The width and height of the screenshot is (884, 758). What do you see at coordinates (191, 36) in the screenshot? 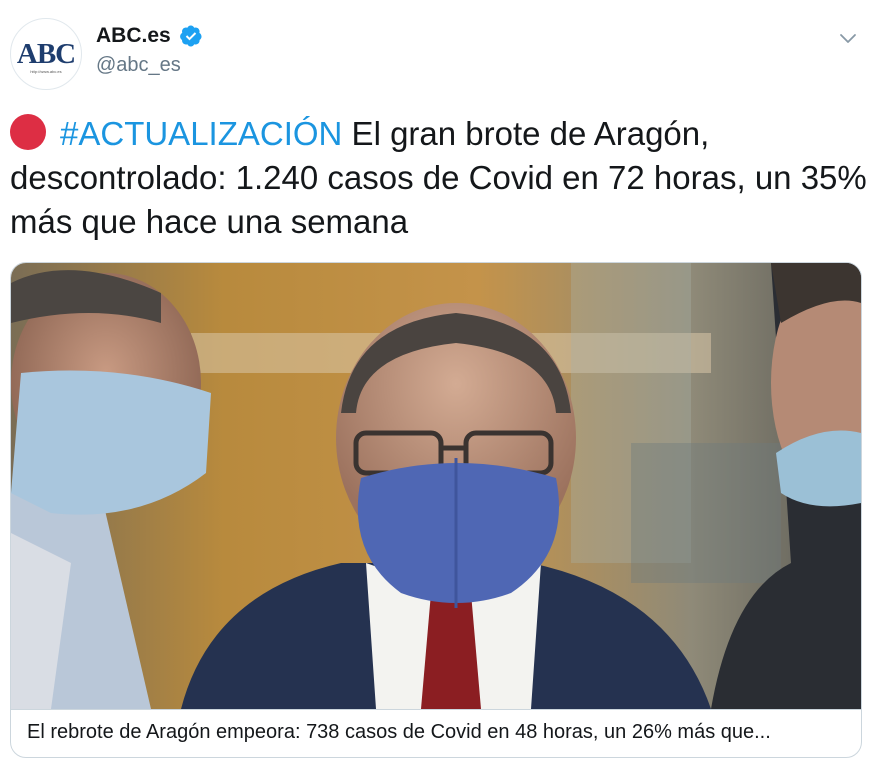
I see `verified-badge-icon` at bounding box center [191, 36].